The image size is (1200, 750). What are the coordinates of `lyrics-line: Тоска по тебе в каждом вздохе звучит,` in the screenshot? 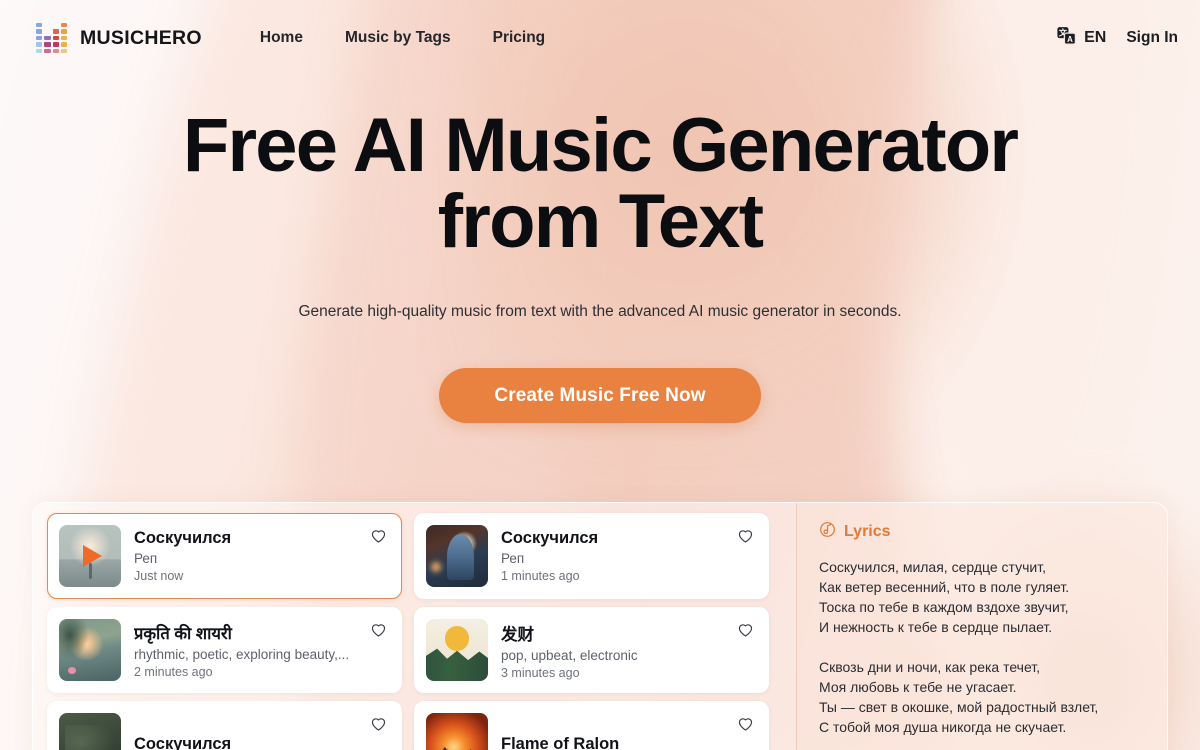 It's located at (944, 607).